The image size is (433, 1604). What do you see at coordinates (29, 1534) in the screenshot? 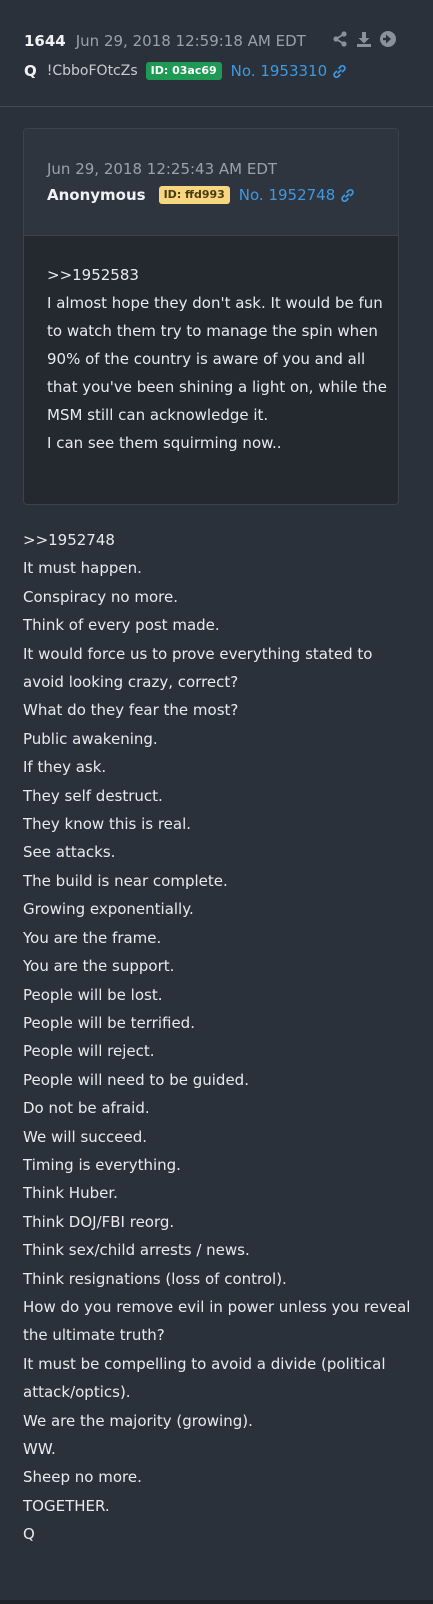
I see `signature-line: Q` at bounding box center [29, 1534].